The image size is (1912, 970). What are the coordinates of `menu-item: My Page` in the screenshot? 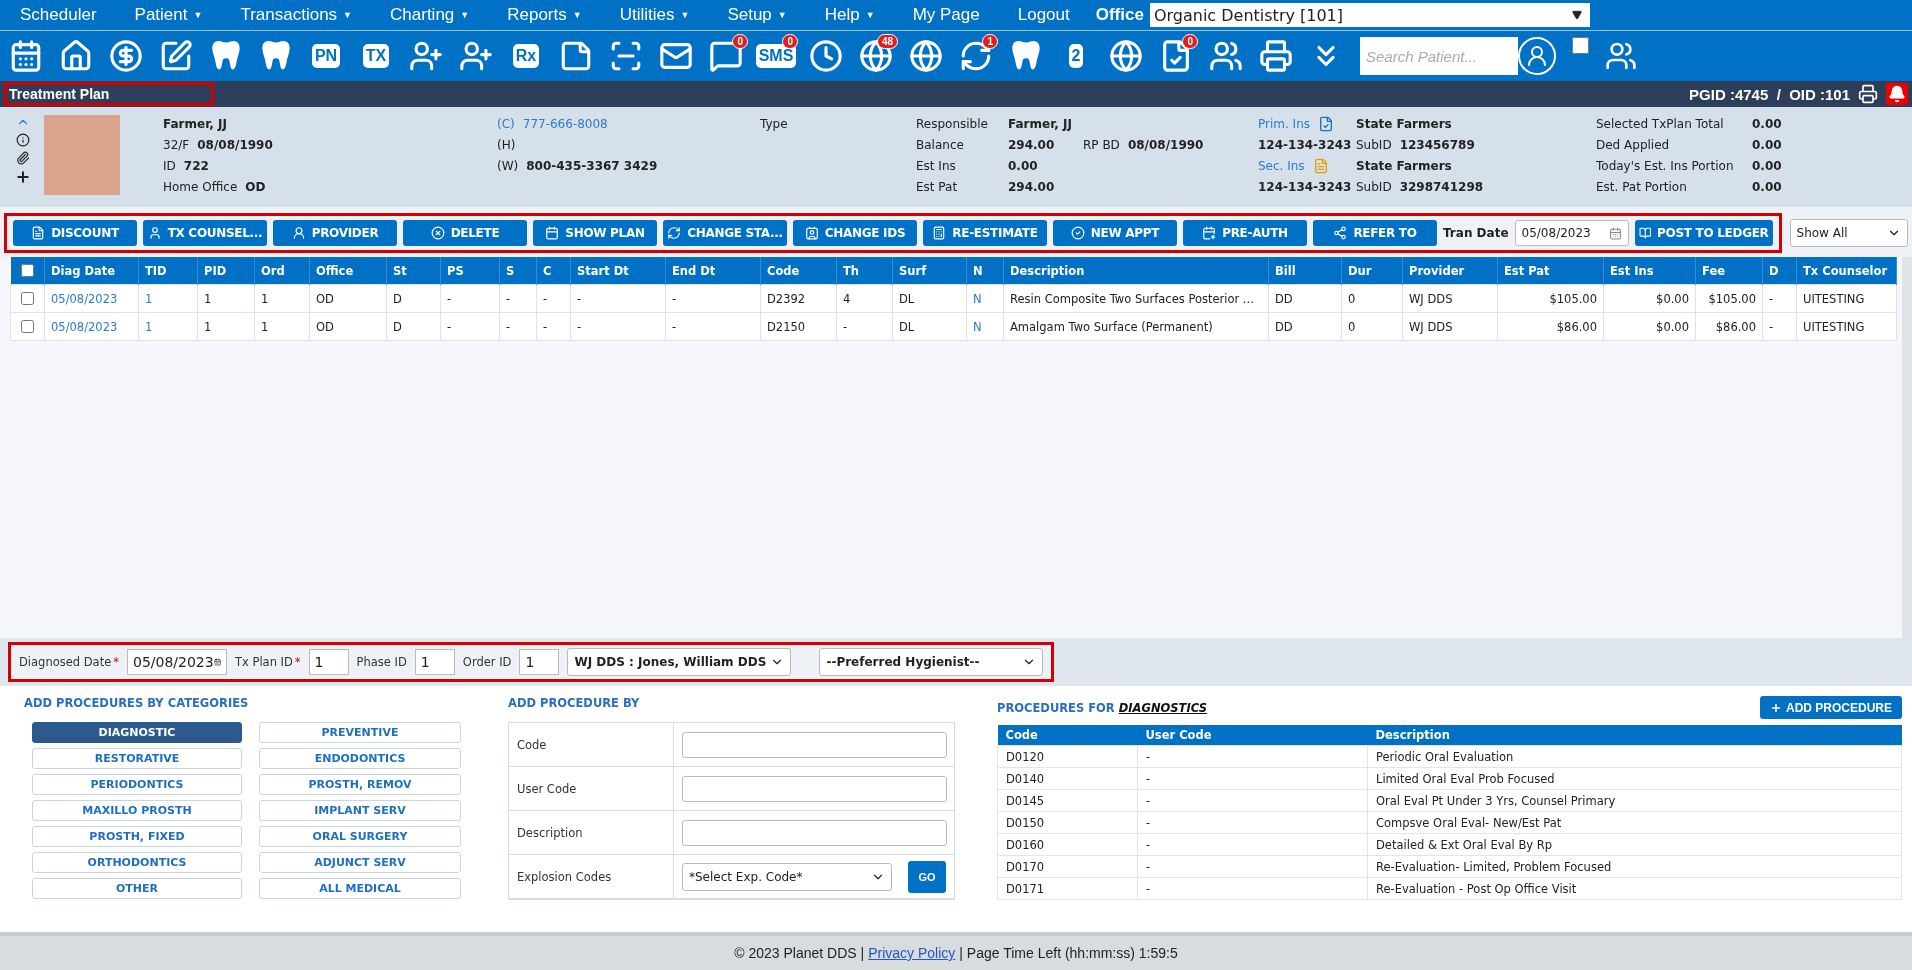 It's located at (946, 15).